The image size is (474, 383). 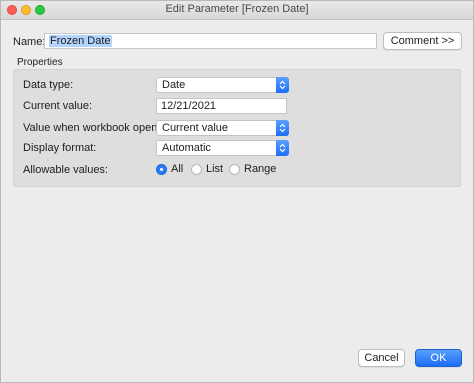 What do you see at coordinates (48, 85) in the screenshot?
I see `data-type-label: Data type:` at bounding box center [48, 85].